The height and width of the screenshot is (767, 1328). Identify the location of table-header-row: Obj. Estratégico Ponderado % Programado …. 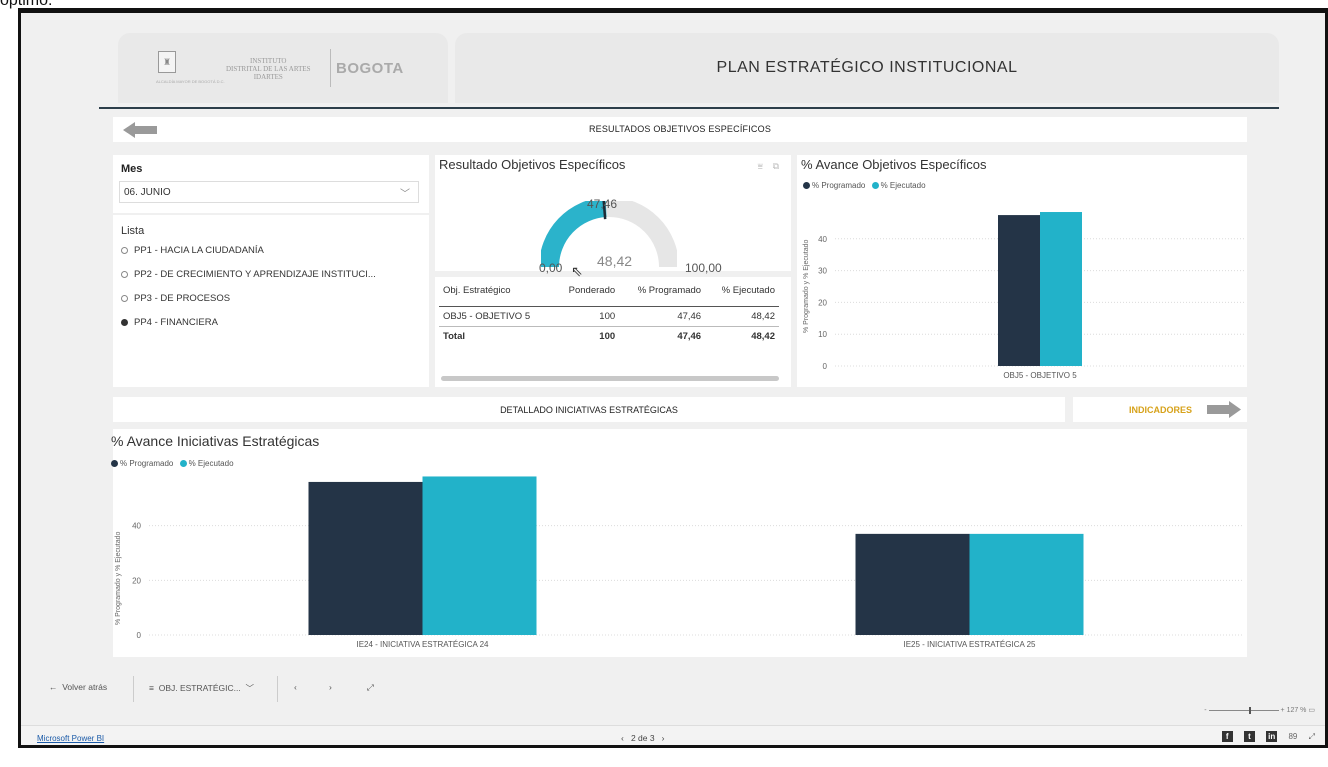
(609, 290).